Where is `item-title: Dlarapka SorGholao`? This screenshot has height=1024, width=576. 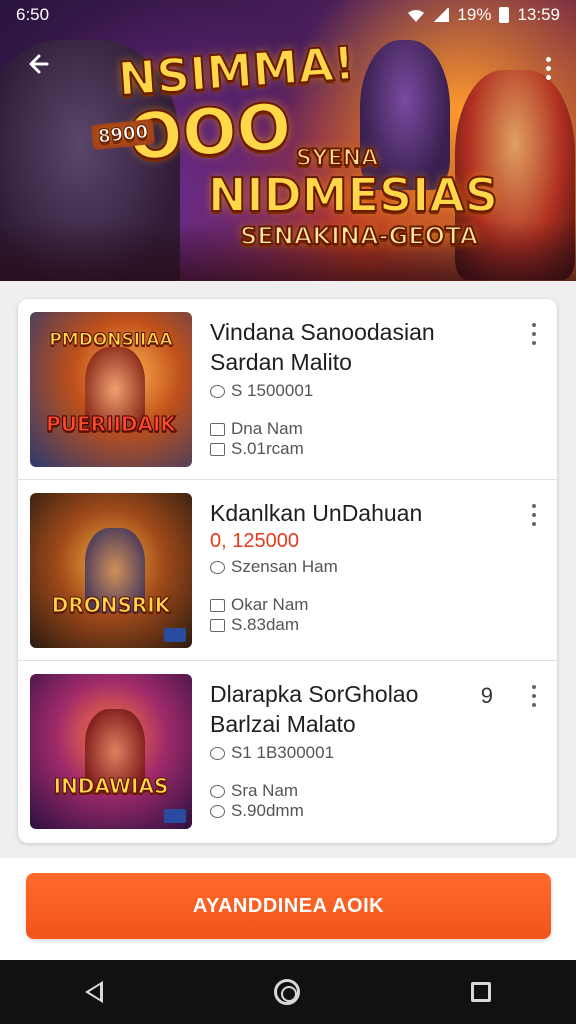
item-title: Dlarapka SorGholao is located at coordinates (314, 694).